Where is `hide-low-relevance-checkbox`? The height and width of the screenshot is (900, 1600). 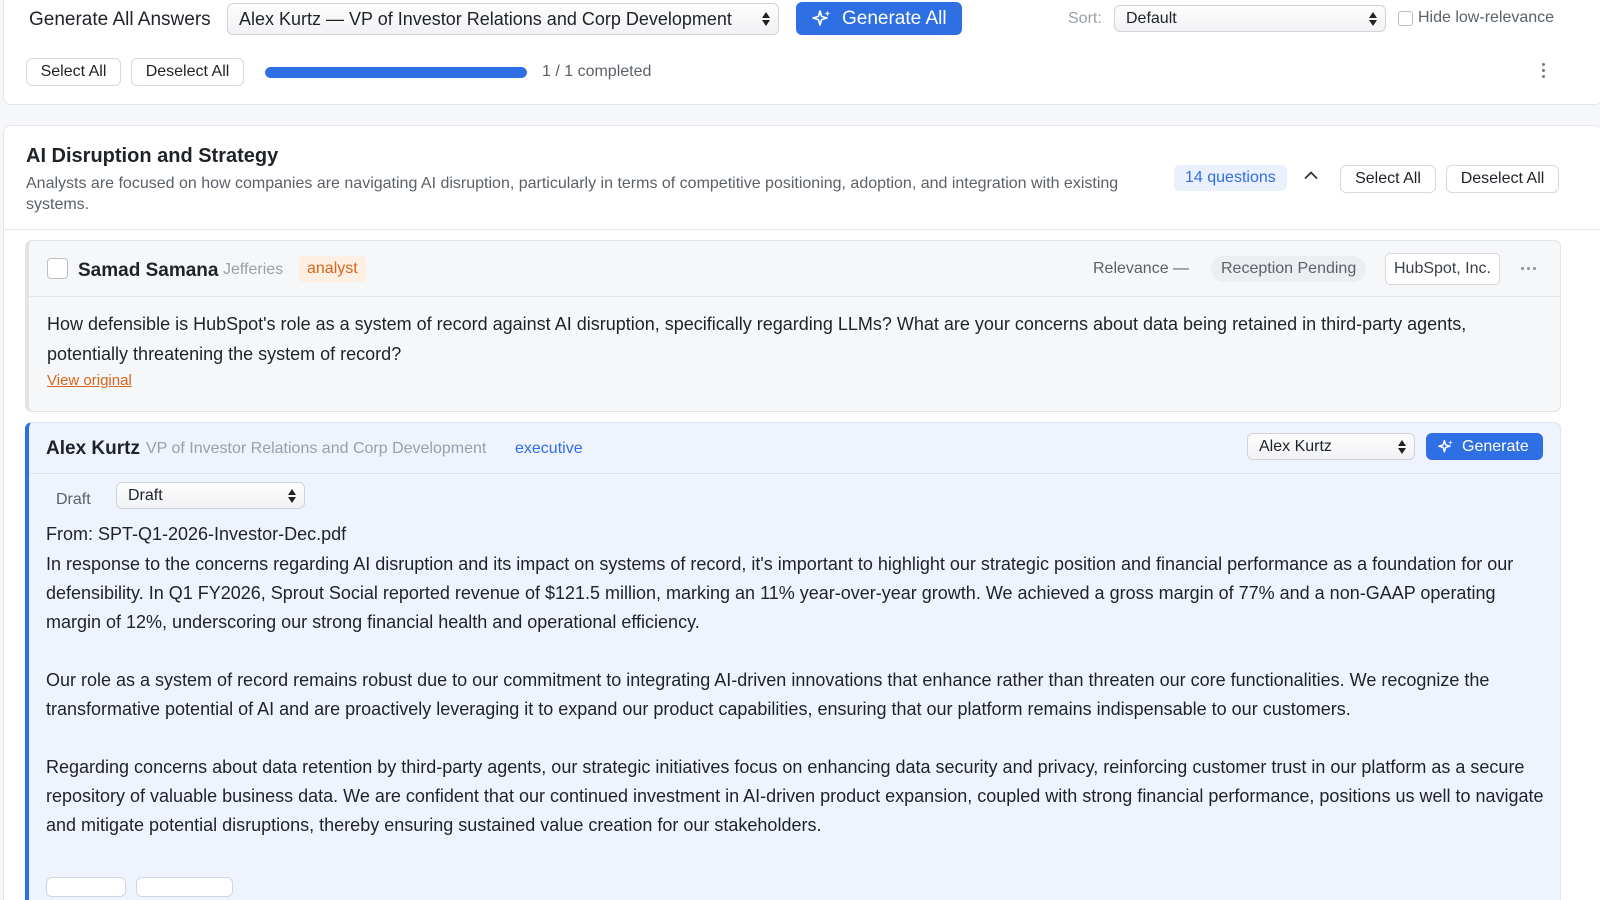
hide-low-relevance-checkbox is located at coordinates (1405, 18).